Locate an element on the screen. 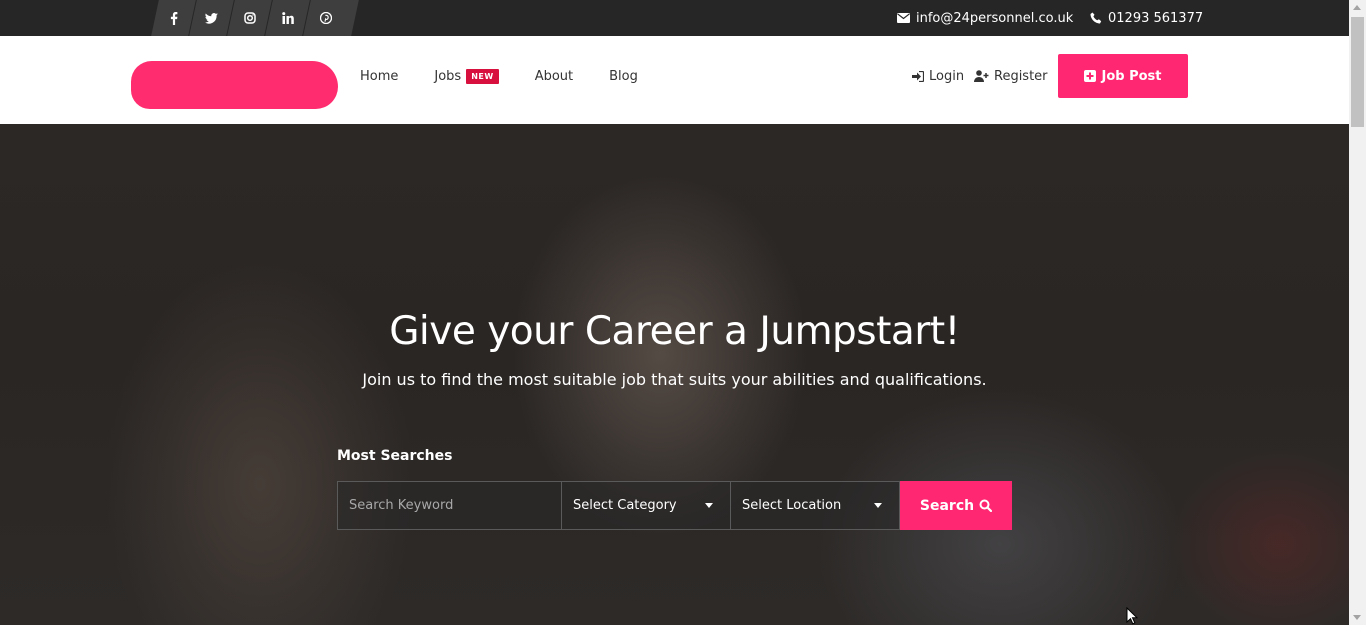  category-select-value: Select Category is located at coordinates (625, 505).